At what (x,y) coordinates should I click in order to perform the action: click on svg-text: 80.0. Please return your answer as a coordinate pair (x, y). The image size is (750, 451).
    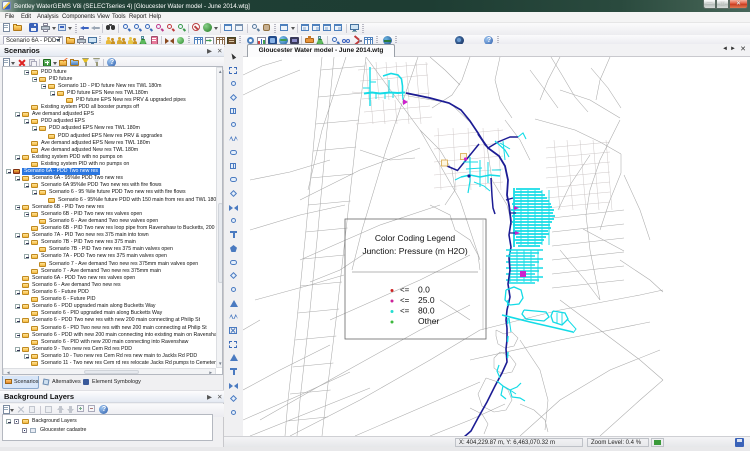
    Looking at the image, I should click on (426, 311).